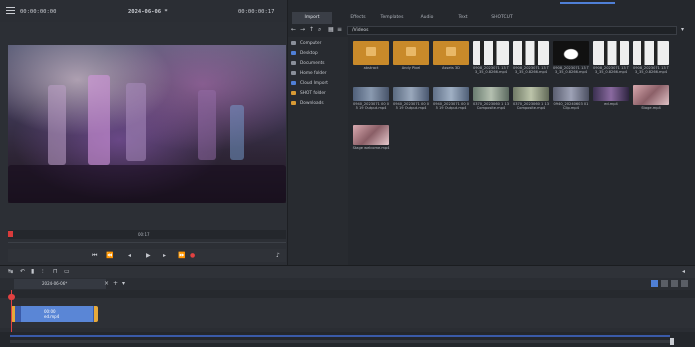 The height and width of the screenshot is (347, 695). Describe the element at coordinates (129, 256) in the screenshot. I see `step-back-icon: ◂` at that location.